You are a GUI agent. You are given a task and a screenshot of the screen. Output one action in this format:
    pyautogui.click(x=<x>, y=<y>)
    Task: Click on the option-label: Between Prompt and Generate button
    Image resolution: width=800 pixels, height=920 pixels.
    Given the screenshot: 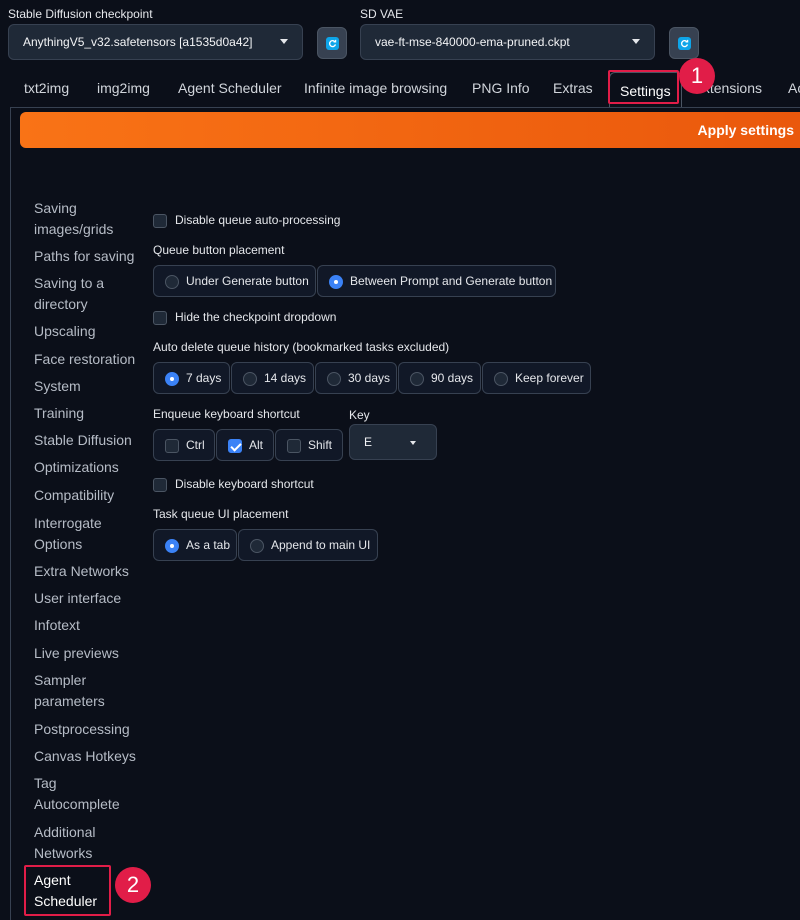 What is the action you would take?
    pyautogui.click(x=451, y=281)
    